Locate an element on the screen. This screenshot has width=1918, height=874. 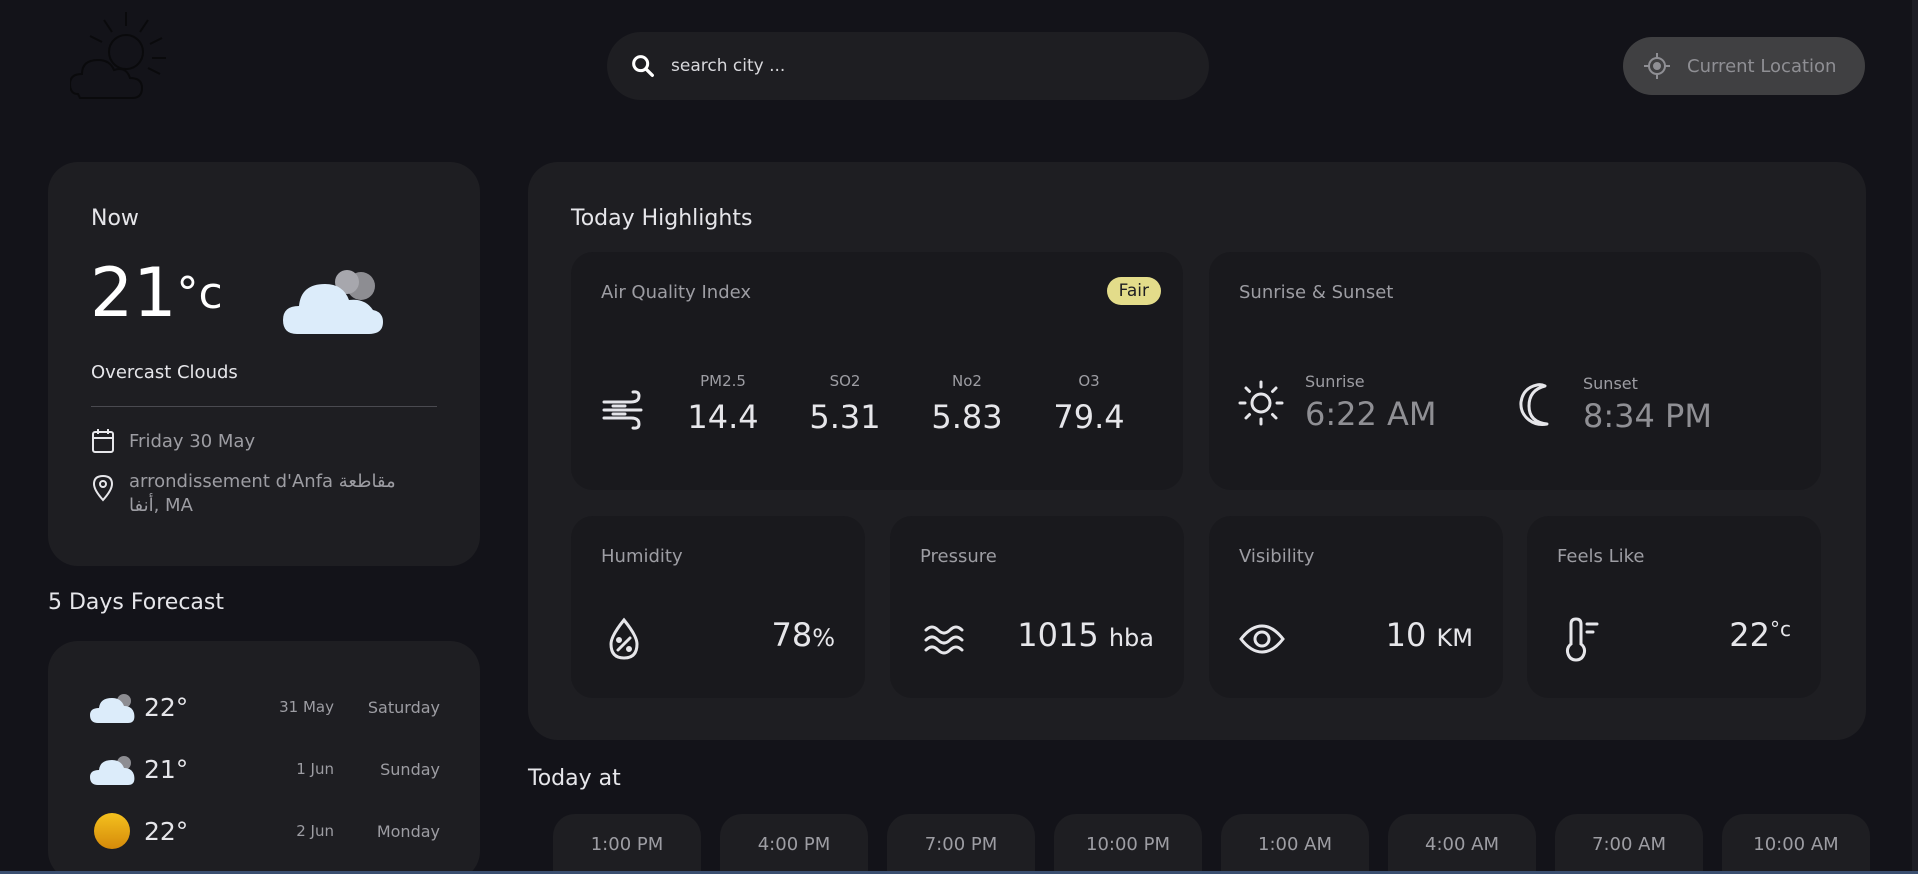
forecast-temperature: 21° is located at coordinates (166, 769).